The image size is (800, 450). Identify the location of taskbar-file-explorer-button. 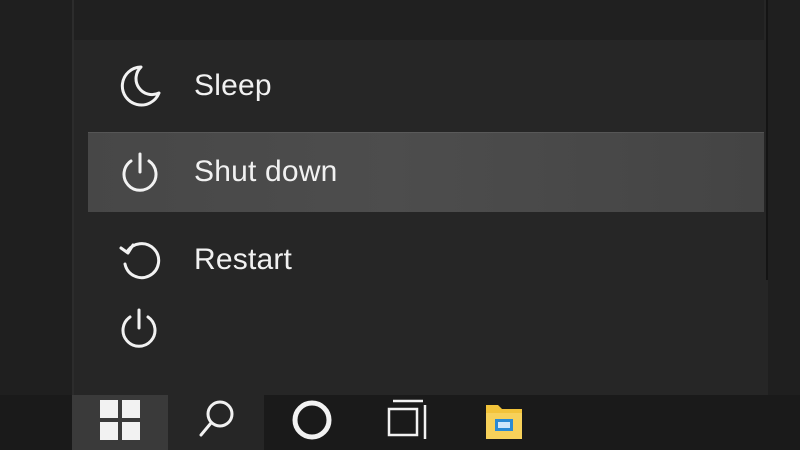
(504, 422).